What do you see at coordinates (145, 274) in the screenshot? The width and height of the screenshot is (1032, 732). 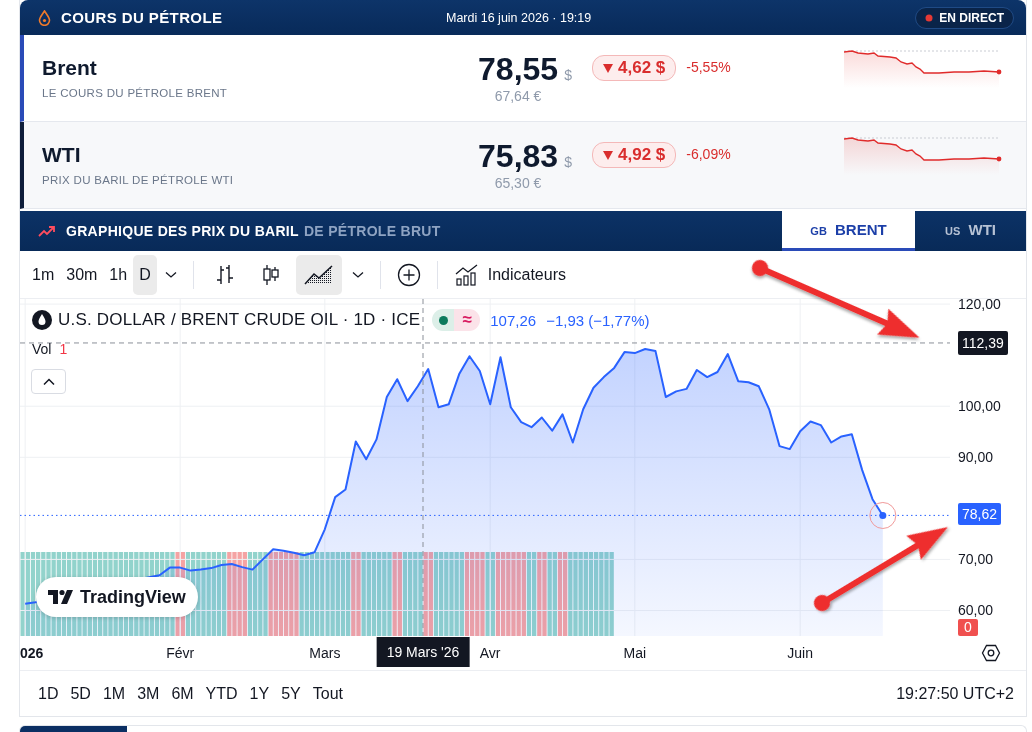 I see `interval-button: D` at bounding box center [145, 274].